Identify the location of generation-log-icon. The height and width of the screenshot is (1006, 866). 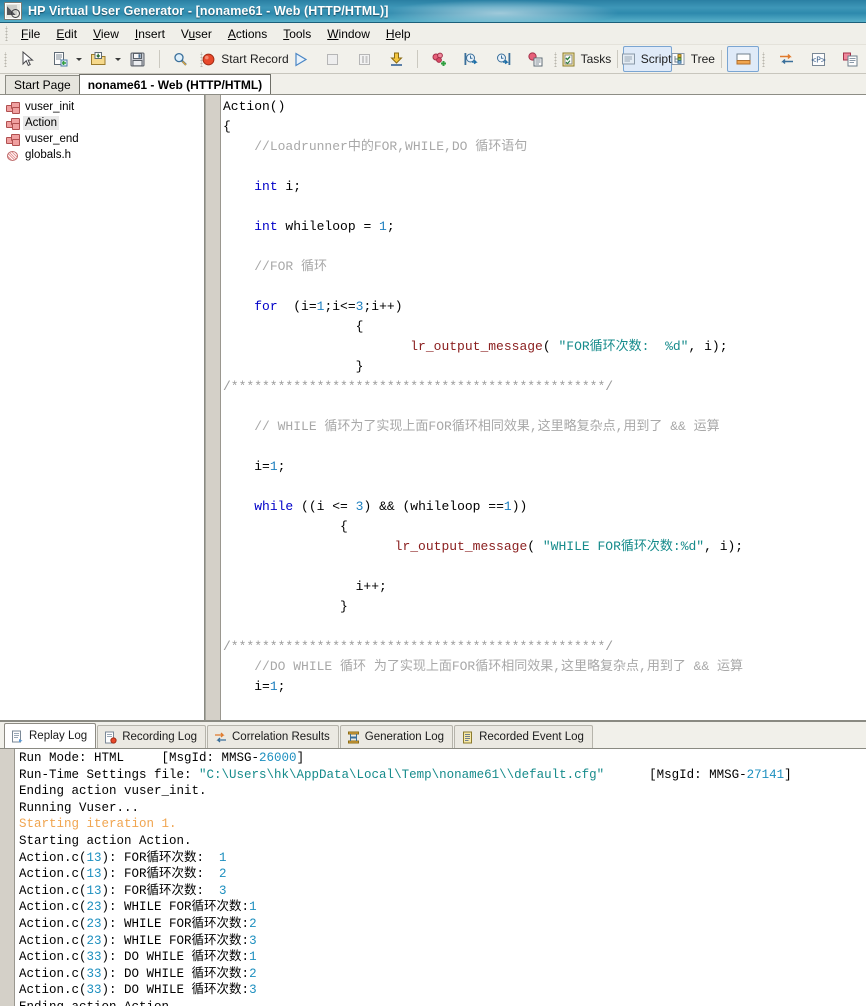
(353, 737).